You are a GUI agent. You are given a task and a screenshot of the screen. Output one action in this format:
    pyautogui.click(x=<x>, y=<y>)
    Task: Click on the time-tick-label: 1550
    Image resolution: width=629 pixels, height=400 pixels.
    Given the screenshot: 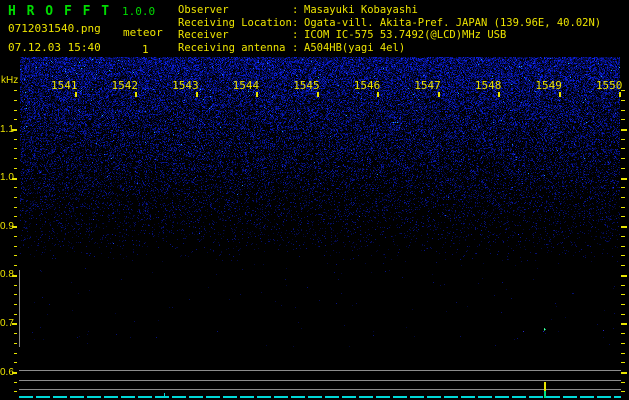 What is the action you would take?
    pyautogui.click(x=609, y=85)
    